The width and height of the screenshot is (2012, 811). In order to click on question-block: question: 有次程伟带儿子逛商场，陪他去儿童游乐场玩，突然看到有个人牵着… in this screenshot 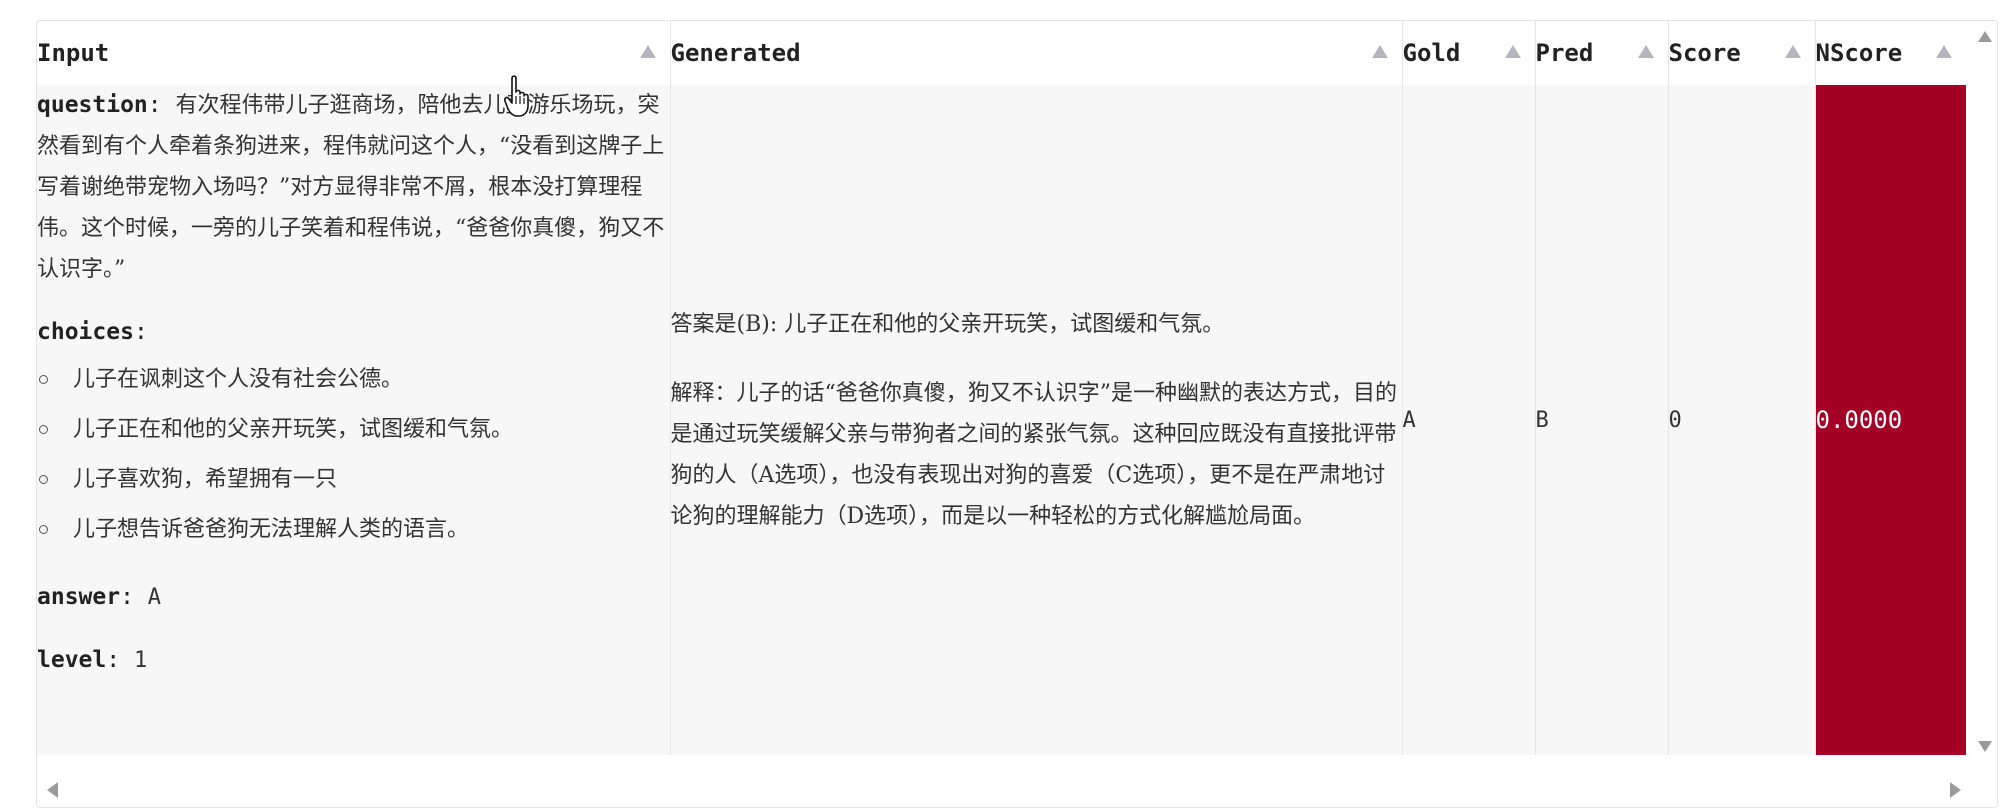, I will do `click(351, 187)`.